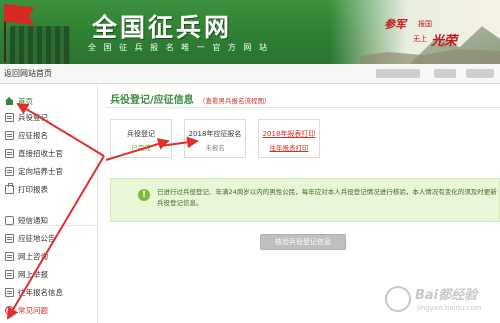  I want to click on sidebar-item-label: 直接招收士官, so click(40, 153).